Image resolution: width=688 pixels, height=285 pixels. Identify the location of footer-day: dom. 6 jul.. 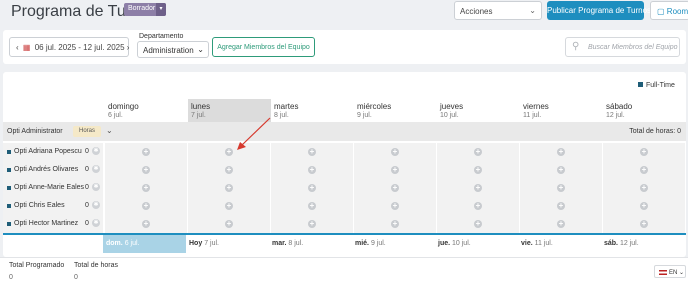
(144, 244).